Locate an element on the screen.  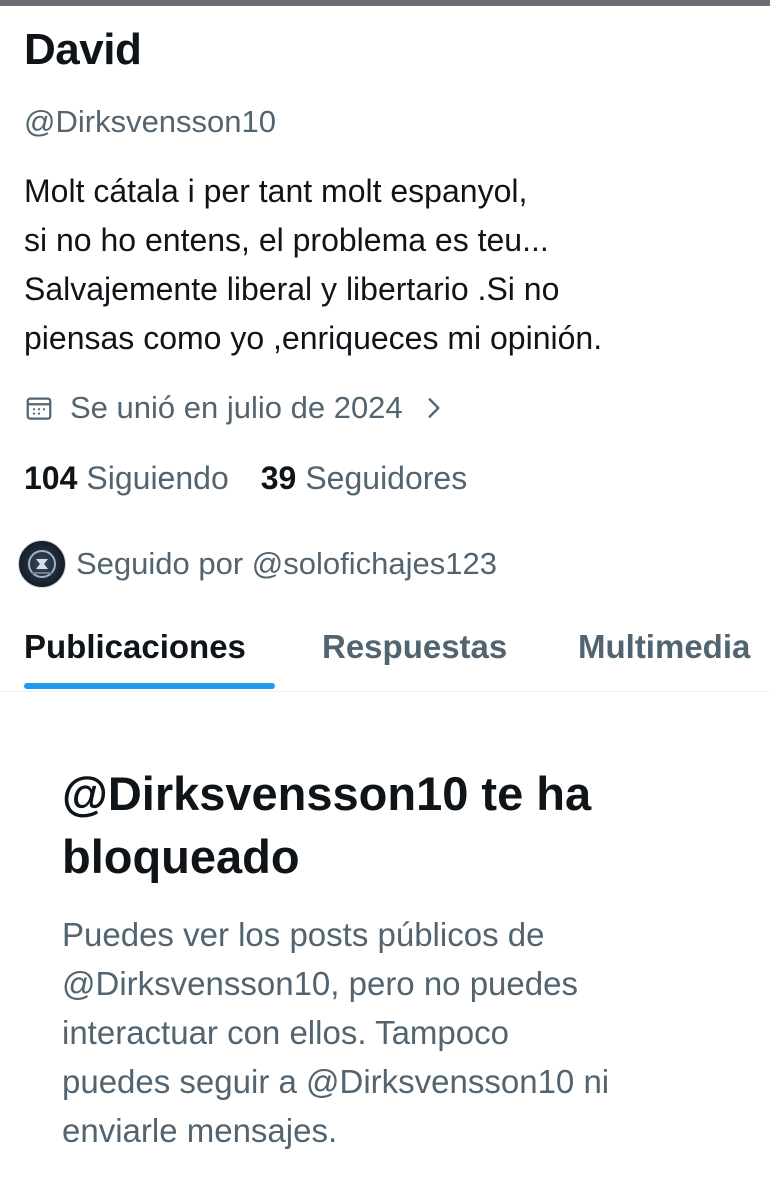
blocked-description-line: Puedes ver los posts públicos de is located at coordinates (303, 934).